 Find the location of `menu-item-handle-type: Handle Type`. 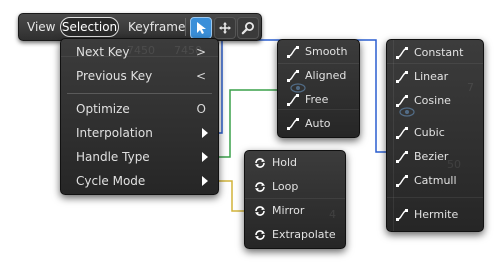

menu-item-handle-type: Handle Type is located at coordinates (139, 157).